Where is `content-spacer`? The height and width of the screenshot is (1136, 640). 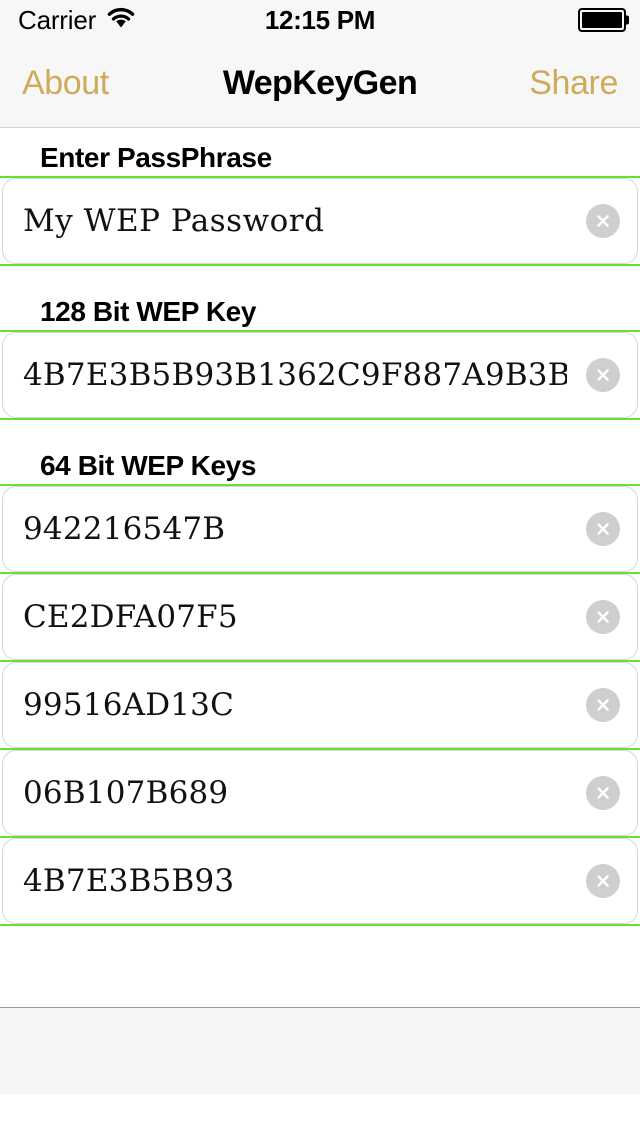 content-spacer is located at coordinates (320, 966).